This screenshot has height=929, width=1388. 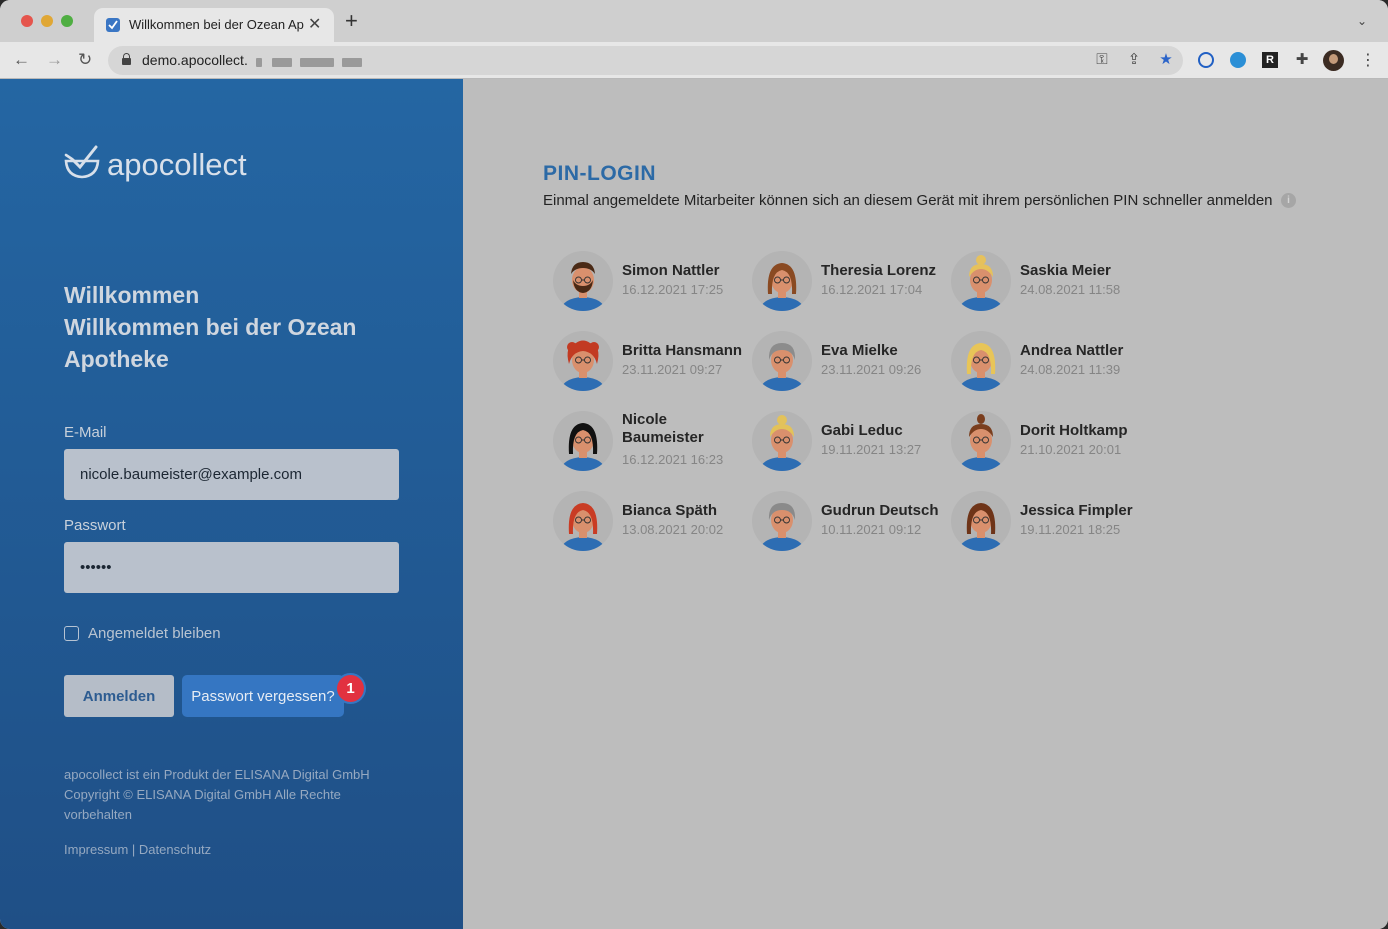 What do you see at coordinates (263, 696) in the screenshot?
I see `forgot-password-button: Passwort vergessen?` at bounding box center [263, 696].